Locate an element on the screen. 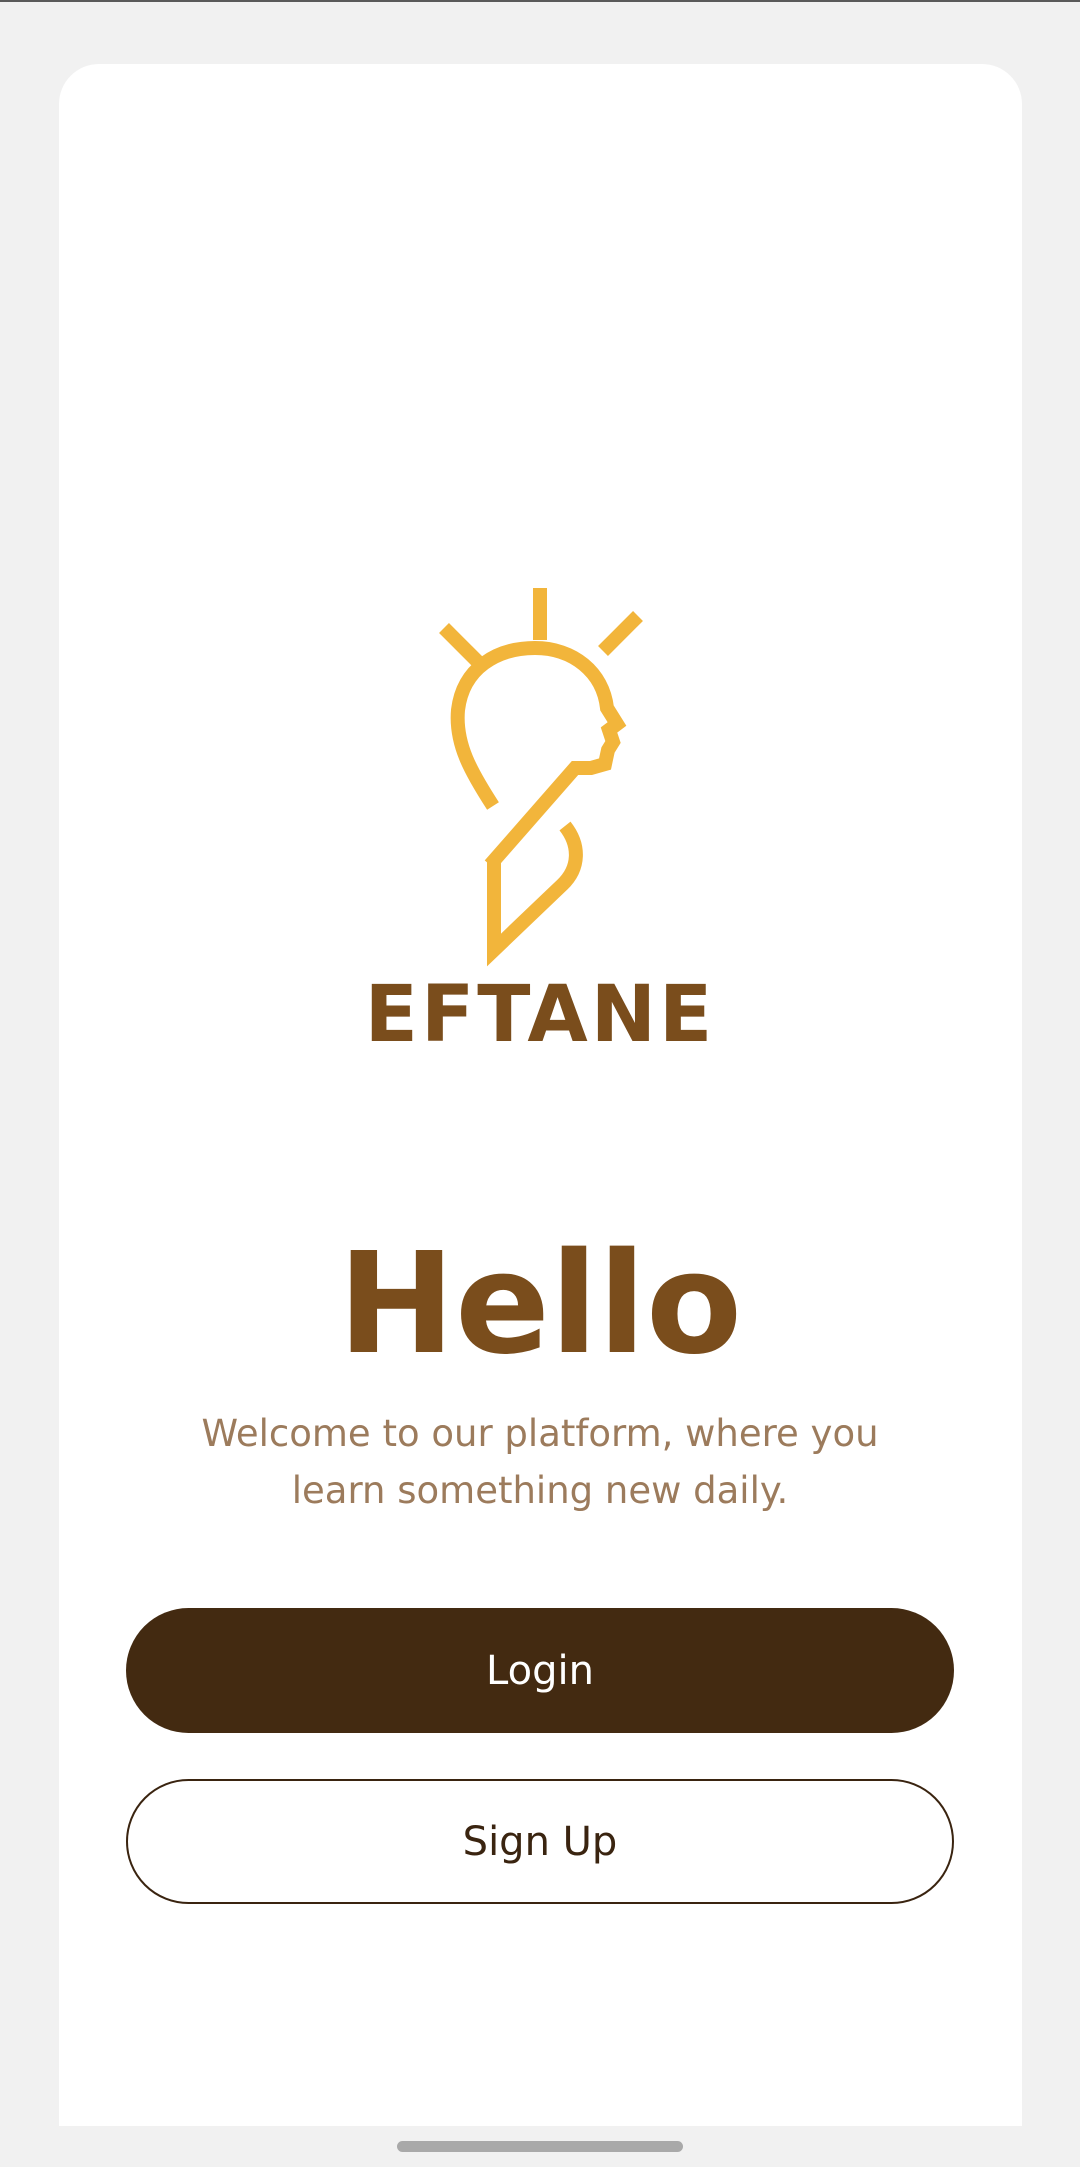 The width and height of the screenshot is (1080, 2167). brand-name: EFTANE is located at coordinates (540, 1015).